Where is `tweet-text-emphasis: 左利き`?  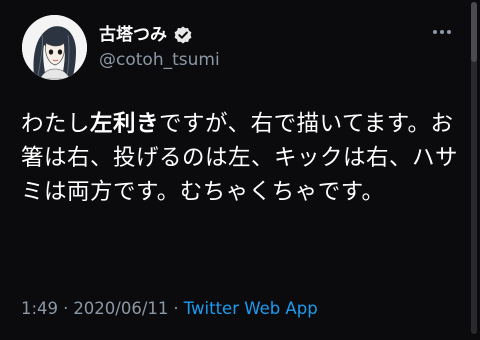 tweet-text-emphasis: 左利き is located at coordinates (125, 124).